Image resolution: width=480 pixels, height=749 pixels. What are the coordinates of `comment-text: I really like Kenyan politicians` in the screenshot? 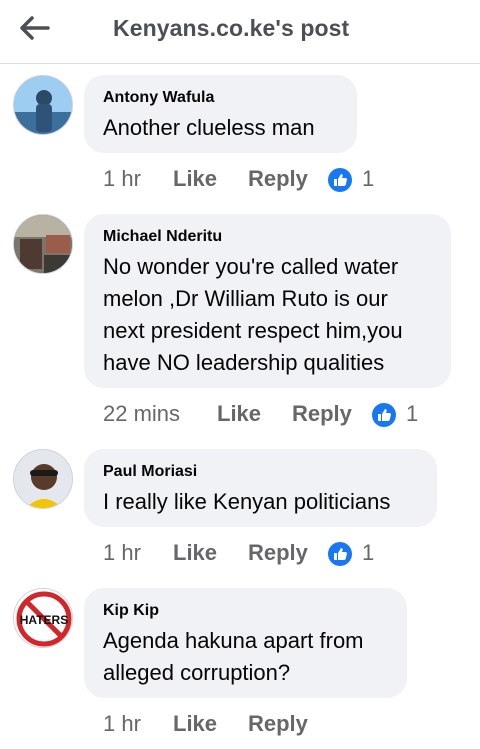 It's located at (247, 501).